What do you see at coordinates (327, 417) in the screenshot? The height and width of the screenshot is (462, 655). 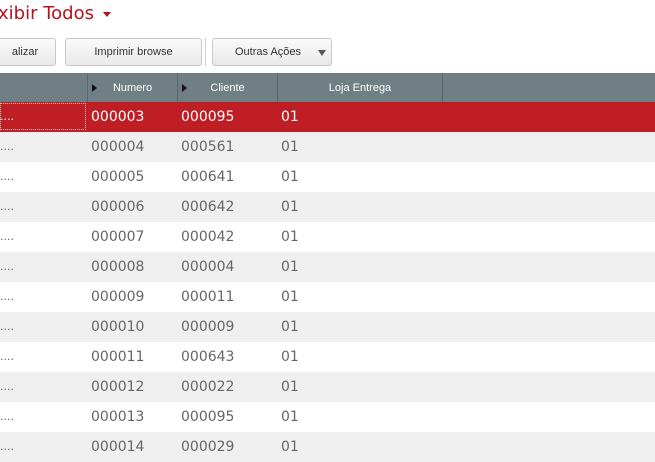 I see `table-row: .... 000013 000095 01` at bounding box center [327, 417].